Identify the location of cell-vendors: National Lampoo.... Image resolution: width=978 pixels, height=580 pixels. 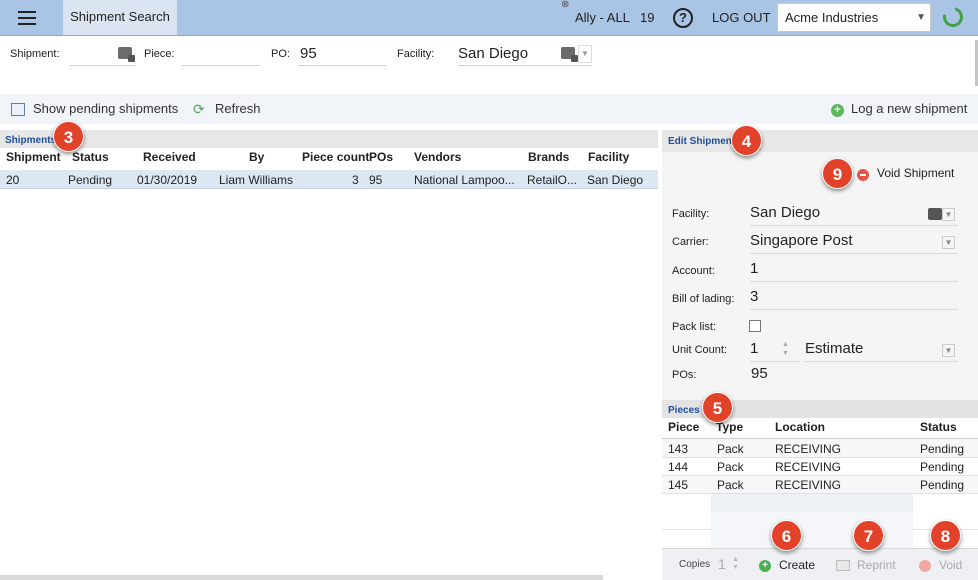
(464, 180).